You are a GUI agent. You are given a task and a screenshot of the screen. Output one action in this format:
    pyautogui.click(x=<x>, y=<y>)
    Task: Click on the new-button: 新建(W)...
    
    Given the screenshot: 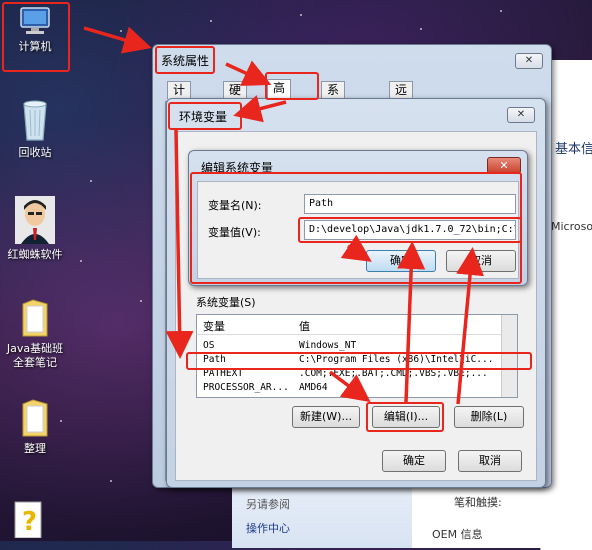 What is the action you would take?
    pyautogui.click(x=326, y=417)
    